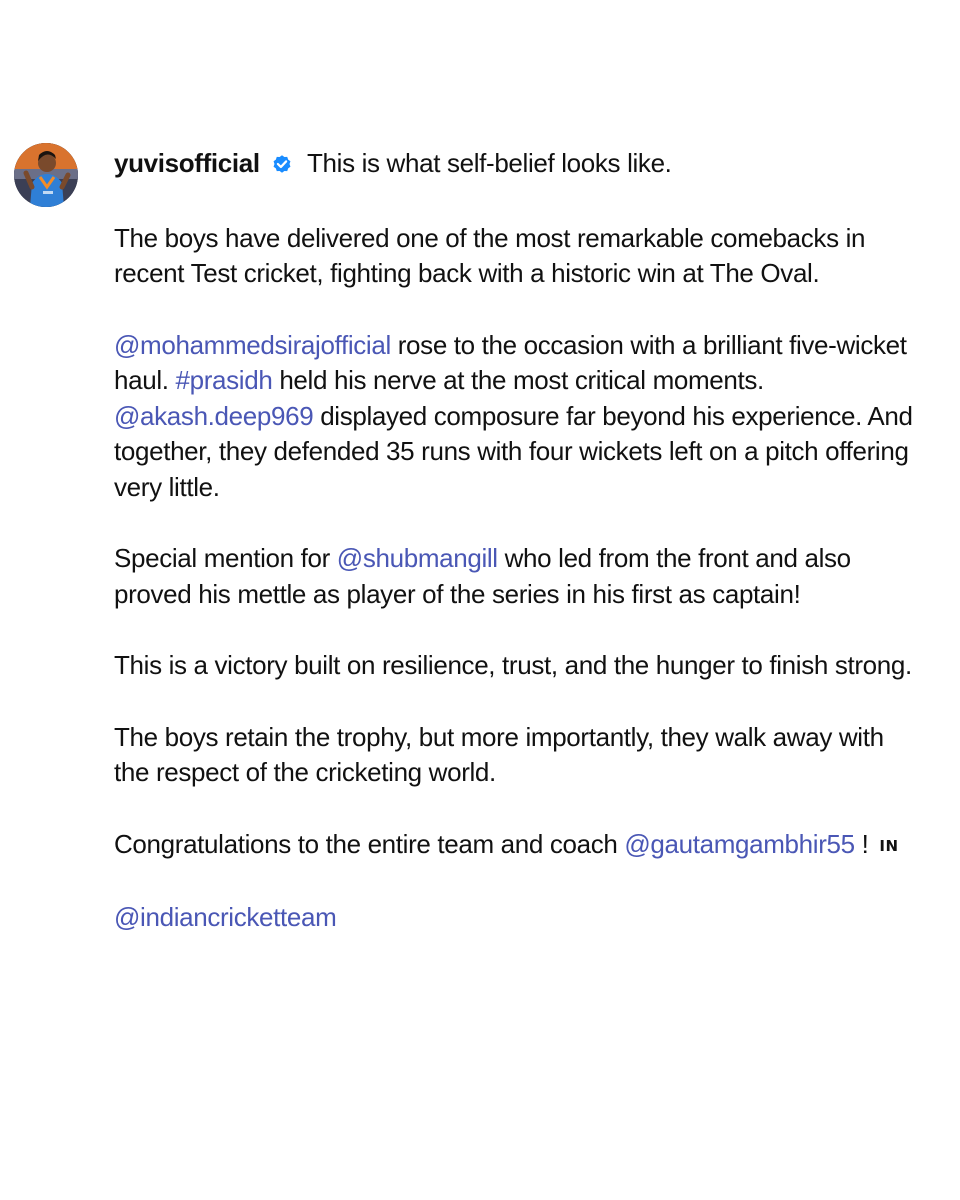 This screenshot has height=1200, width=960. Describe the element at coordinates (739, 844) in the screenshot. I see `mention-gambhir-link: @gautamgambhir55` at that location.